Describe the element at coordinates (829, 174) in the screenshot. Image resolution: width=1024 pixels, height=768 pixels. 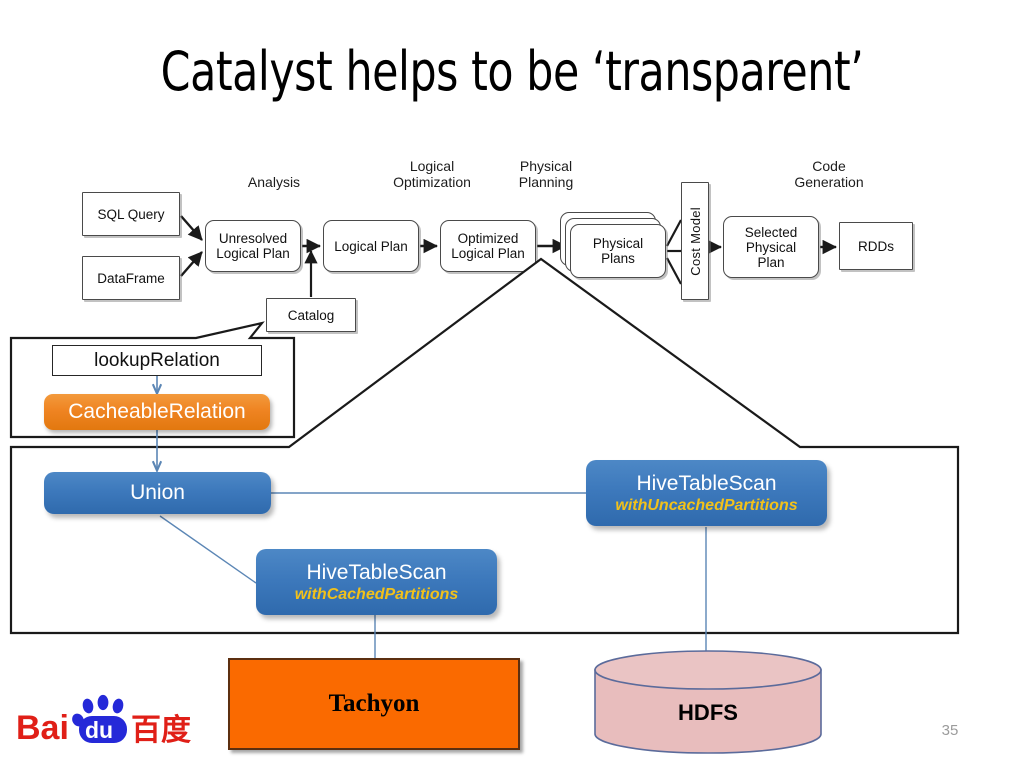
I see `pipeline-stage-label-code-generation: Code Generation` at that location.